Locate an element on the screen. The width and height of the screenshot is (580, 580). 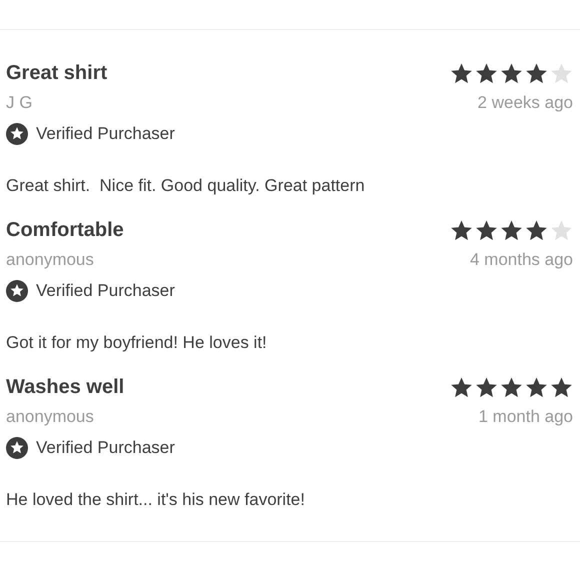
review-time: 2 weeks ago is located at coordinates (525, 103).